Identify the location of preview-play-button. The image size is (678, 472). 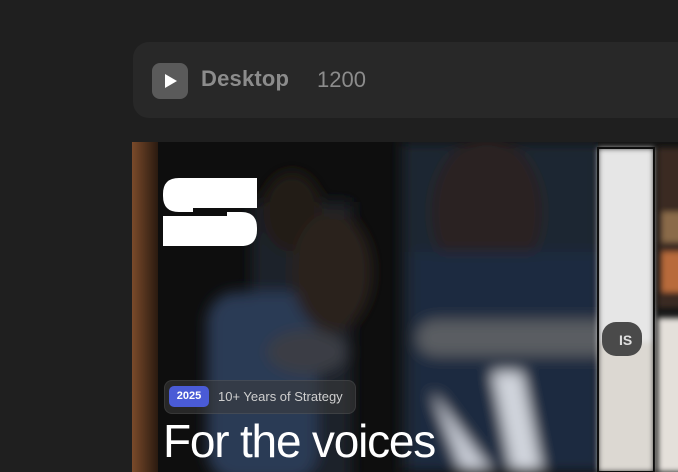
(170, 81).